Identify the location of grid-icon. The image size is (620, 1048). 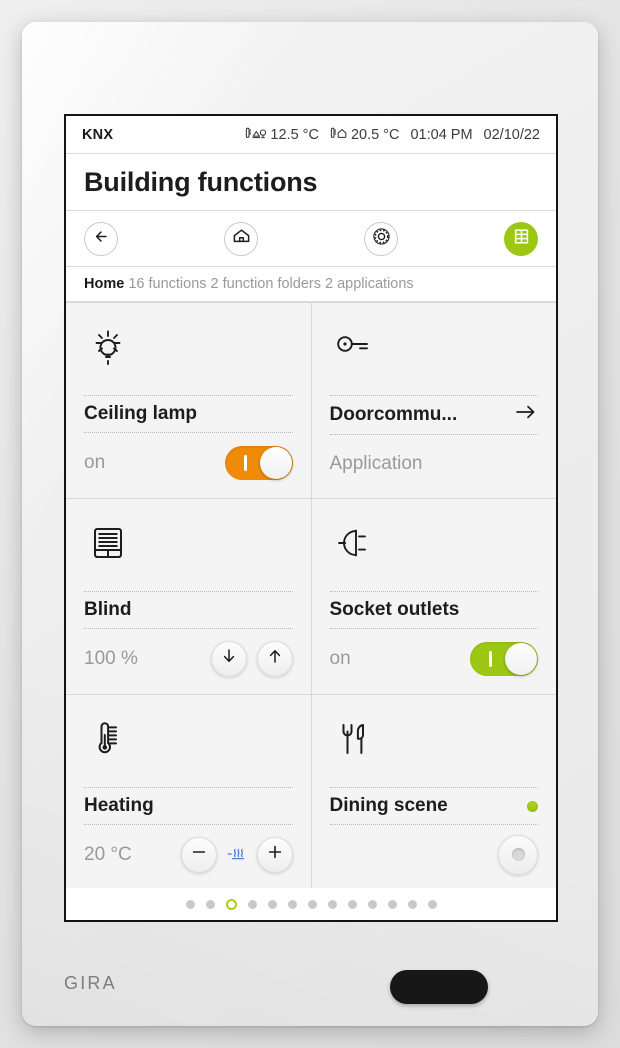
(521, 239).